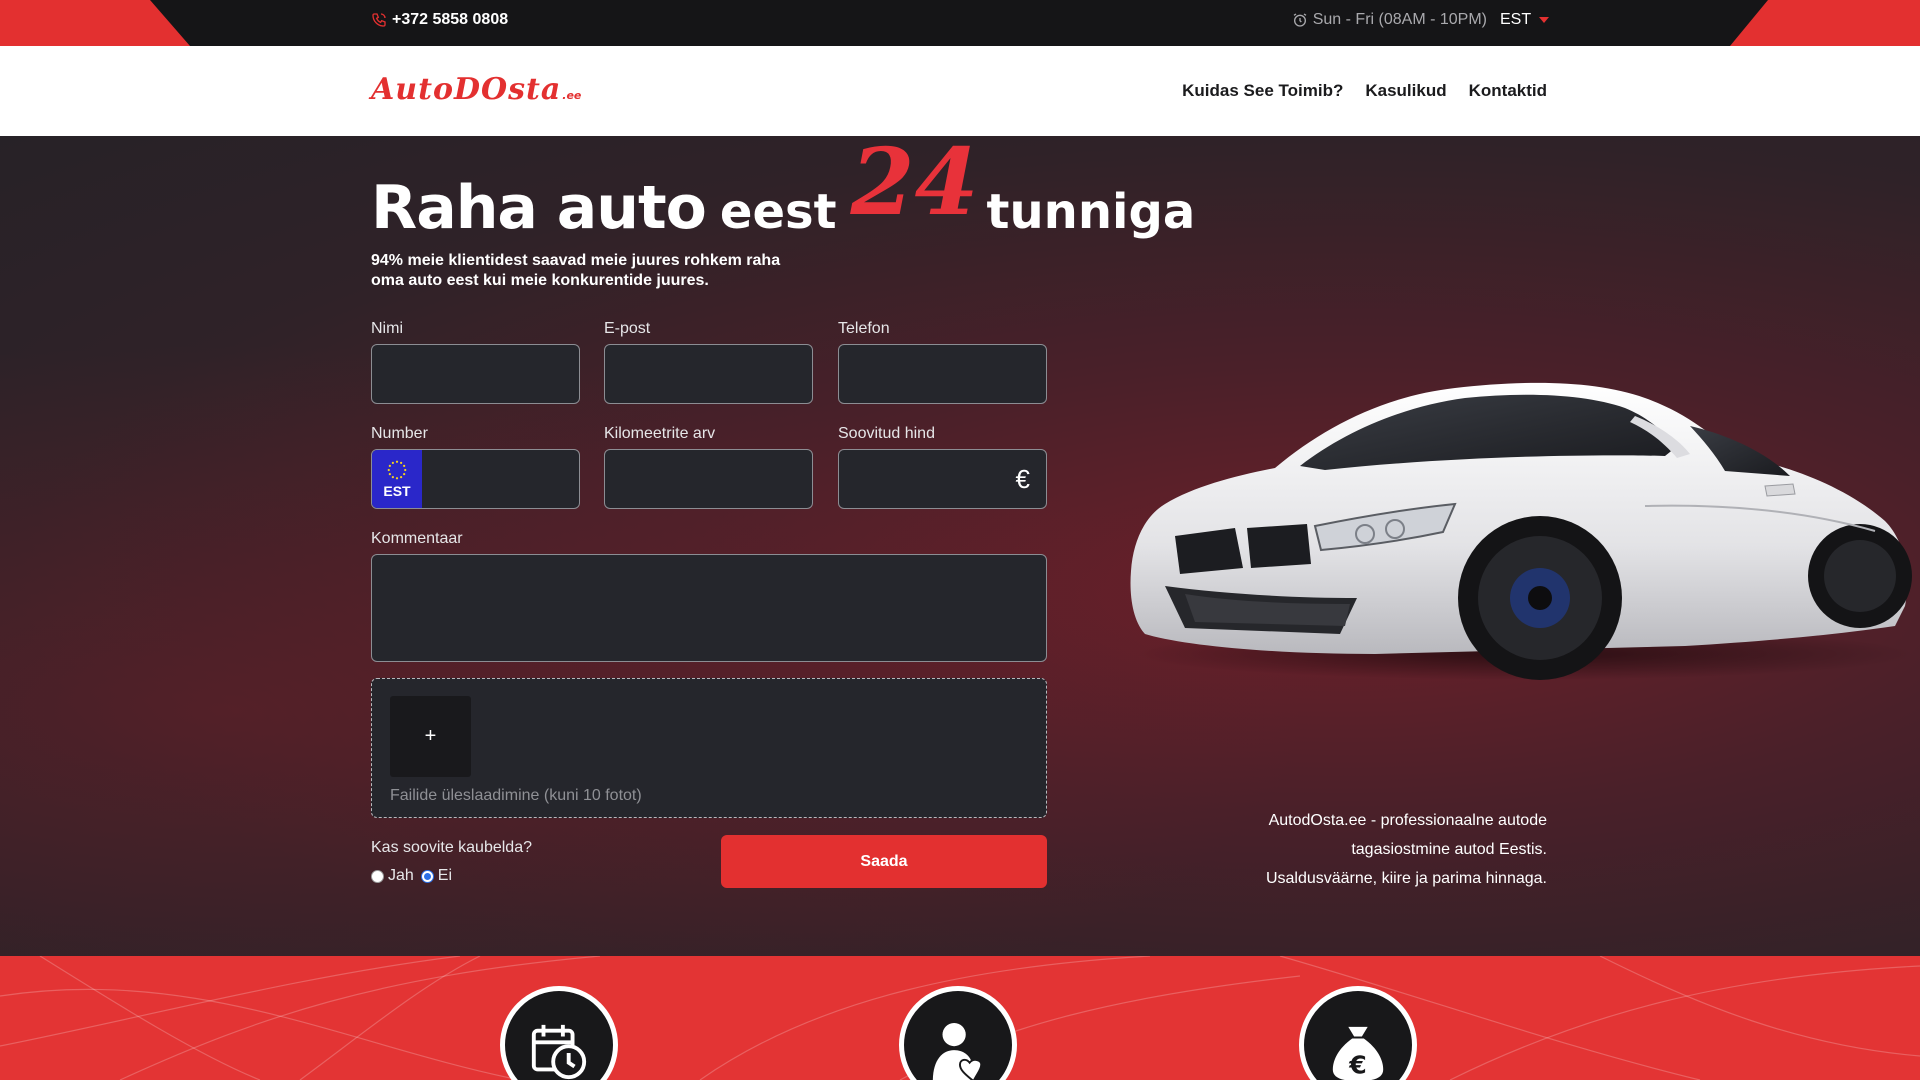 Image resolution: width=1920 pixels, height=1080 pixels. I want to click on upload-hint: Failide üleslaadimine (kuni 10 fotot), so click(516, 795).